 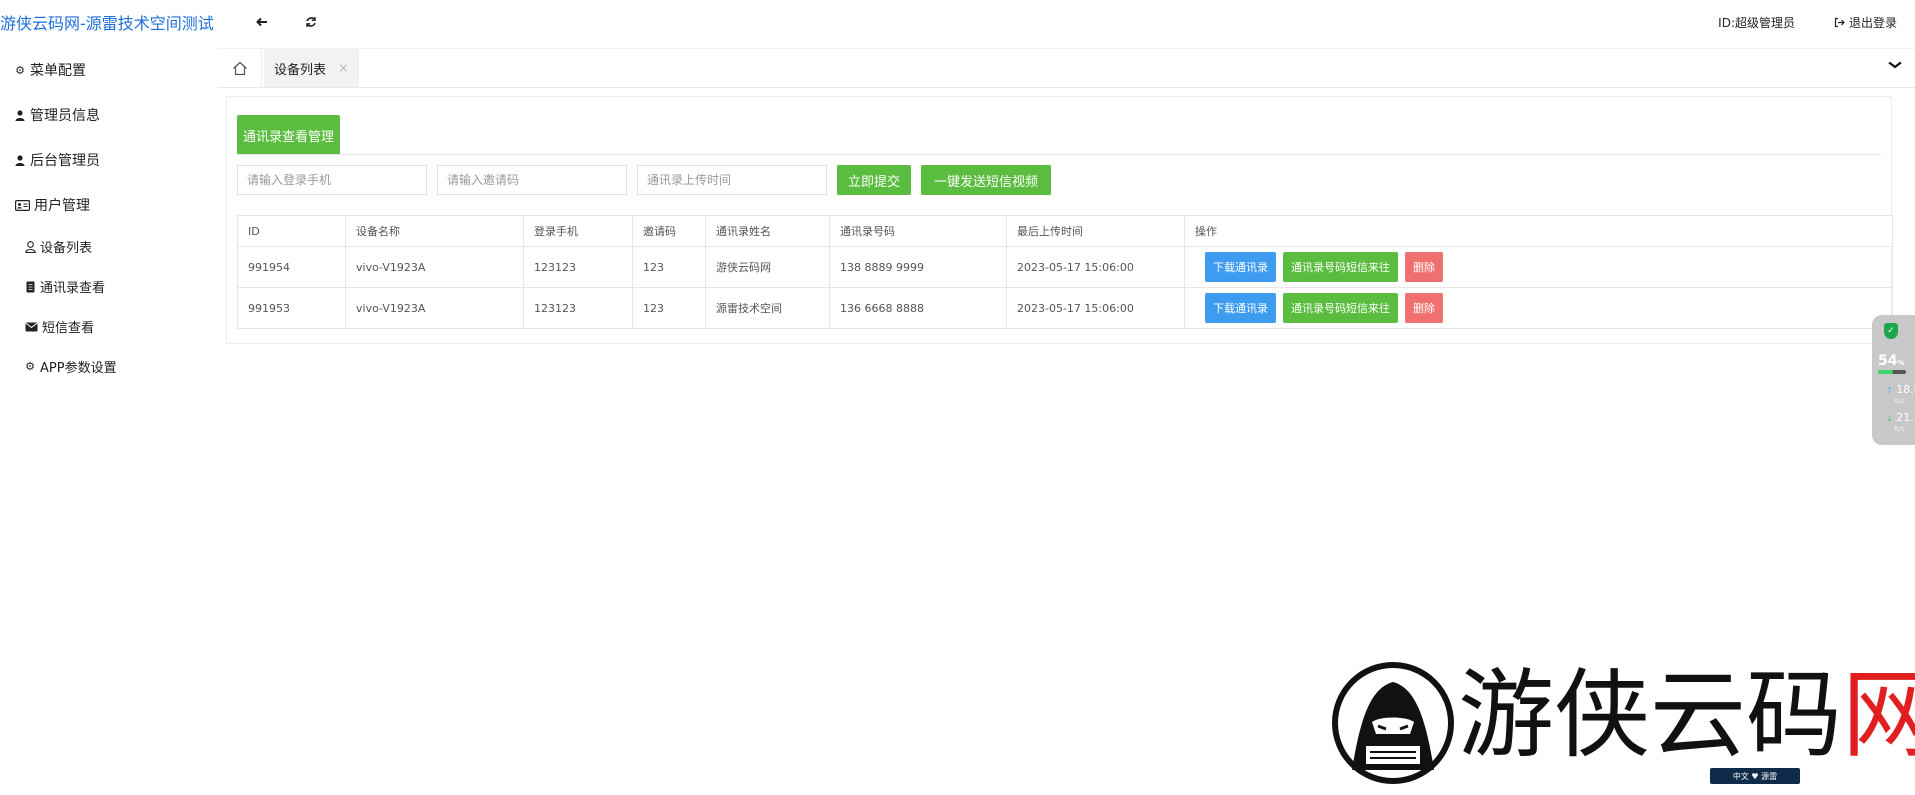 I want to click on send-sms-video-button: 一键发送短信视频, so click(x=986, y=180).